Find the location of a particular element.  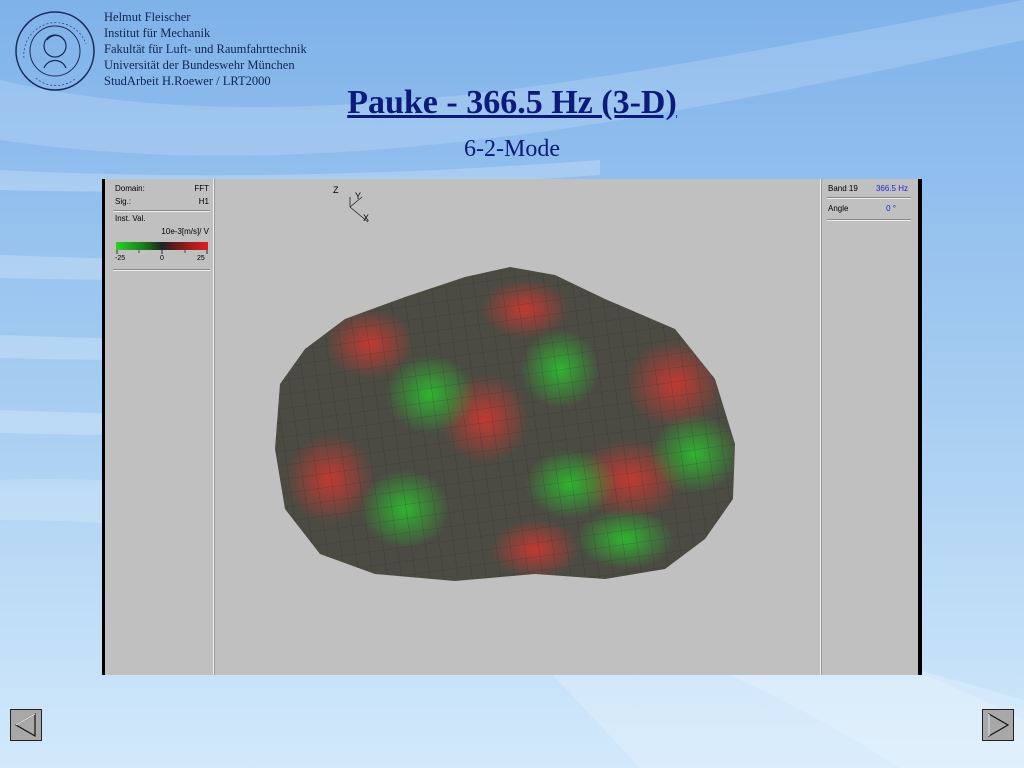

scale-mid-label: 0 is located at coordinates (162, 258).